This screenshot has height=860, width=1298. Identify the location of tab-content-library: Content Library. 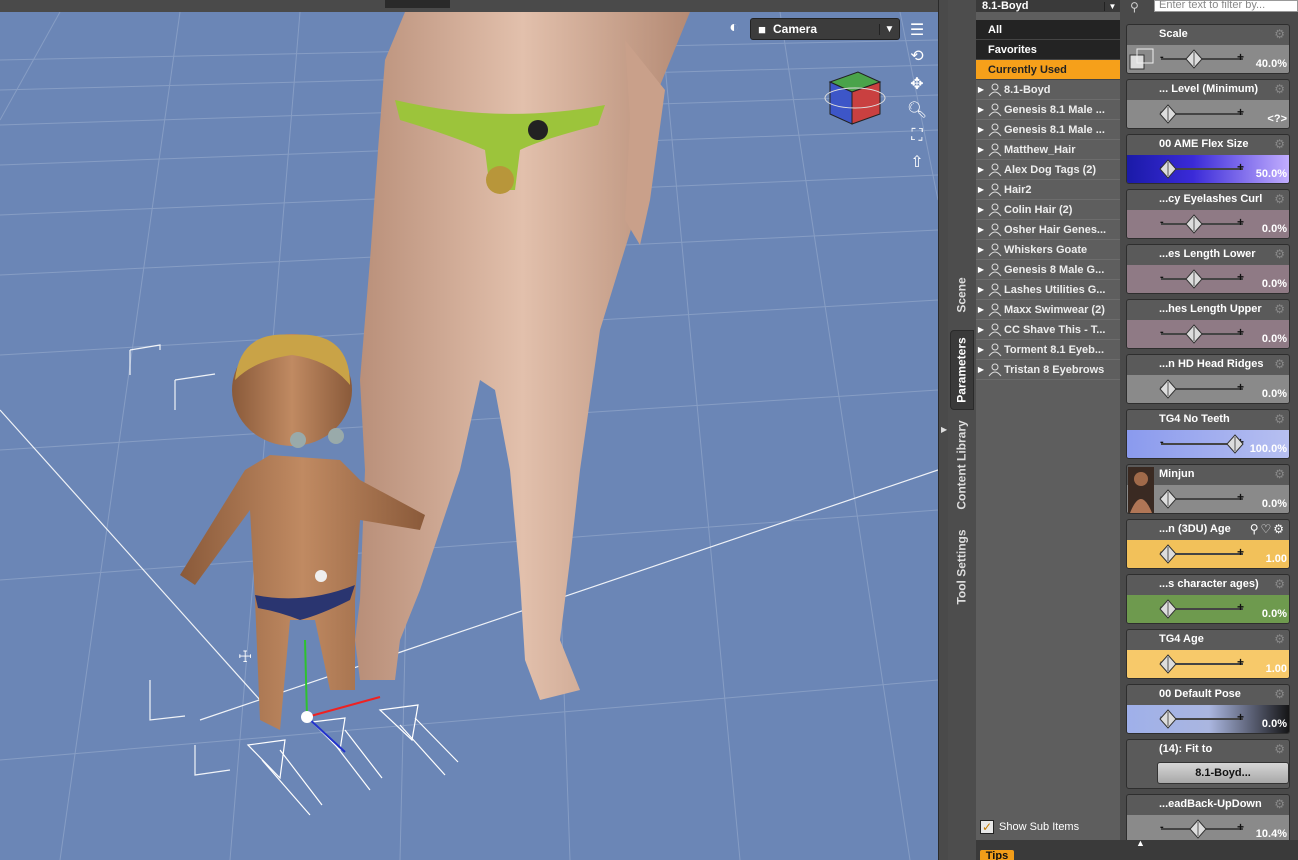
(962, 465).